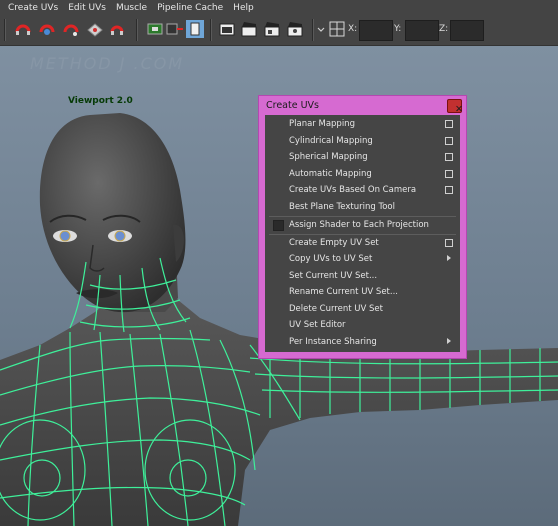  What do you see at coordinates (353, 190) in the screenshot?
I see `menu-item-label: Create UVs Based On Camera` at bounding box center [353, 190].